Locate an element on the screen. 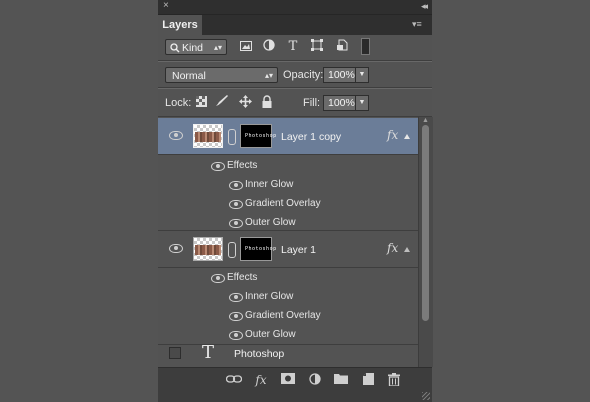  new-adjustment-layer-icon is located at coordinates (315, 380).